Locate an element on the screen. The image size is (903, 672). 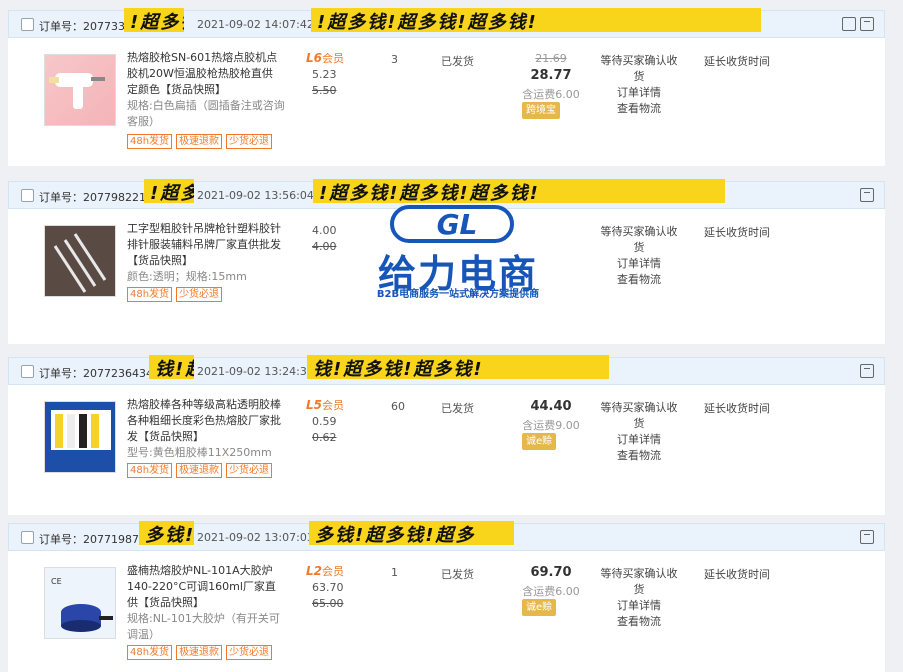
order-number: 订单号：2077198742 is located at coordinates (96, 539).